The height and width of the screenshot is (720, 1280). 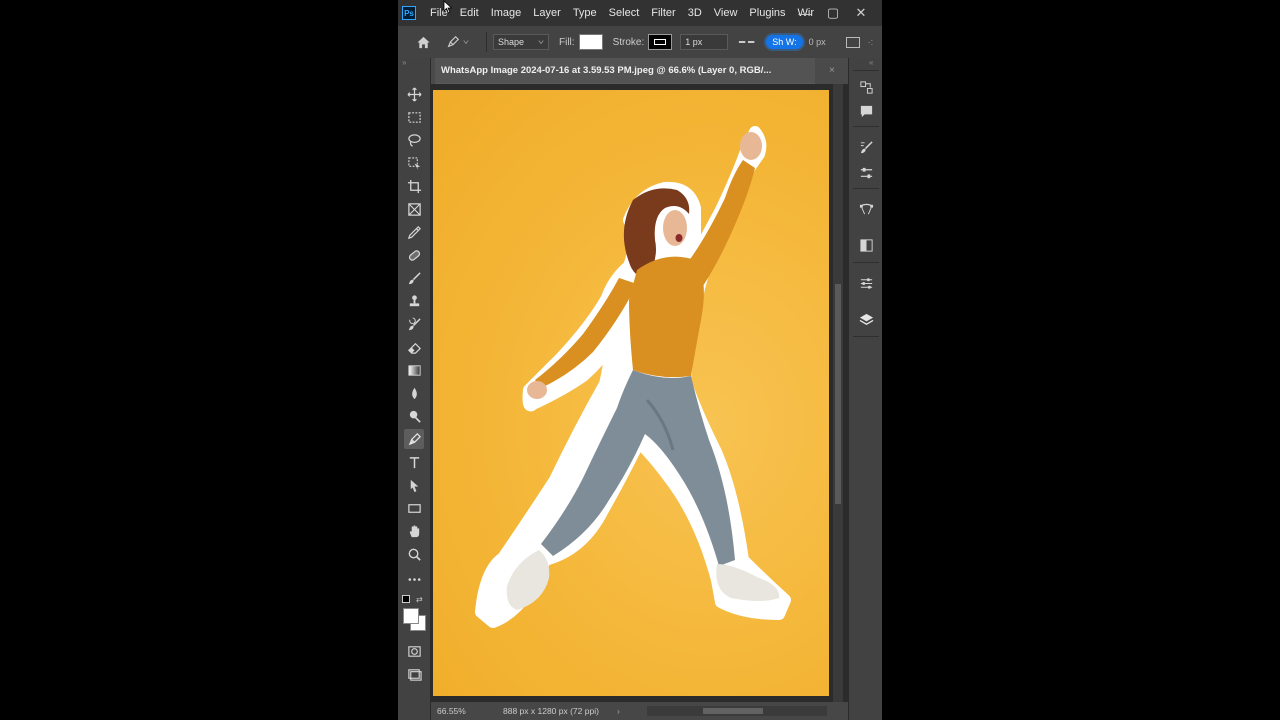 I want to click on stroke-color-swatch, so click(x=660, y=42).